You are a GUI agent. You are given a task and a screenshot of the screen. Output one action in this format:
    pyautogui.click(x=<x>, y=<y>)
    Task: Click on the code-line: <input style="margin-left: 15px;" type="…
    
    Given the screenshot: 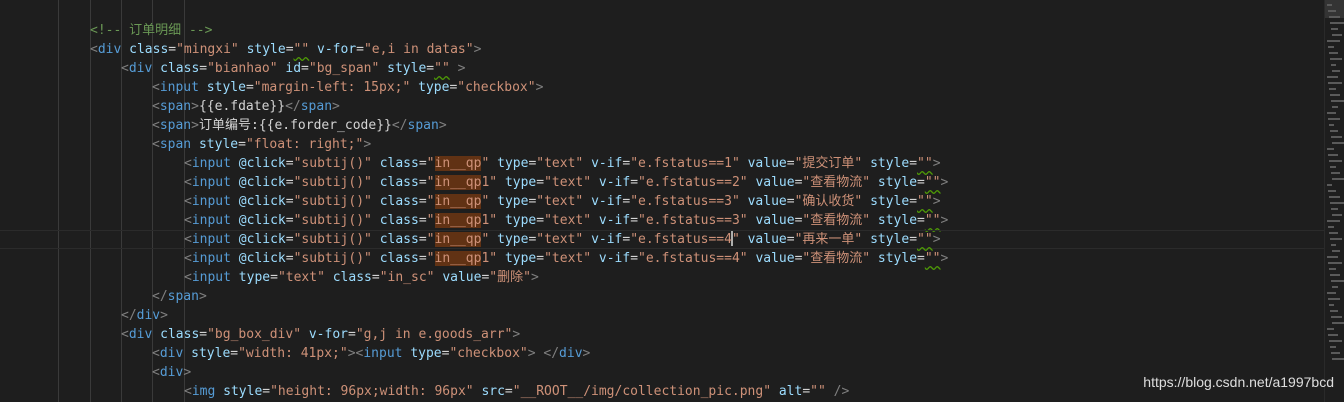 What is the action you would take?
    pyautogui.click(x=662, y=87)
    